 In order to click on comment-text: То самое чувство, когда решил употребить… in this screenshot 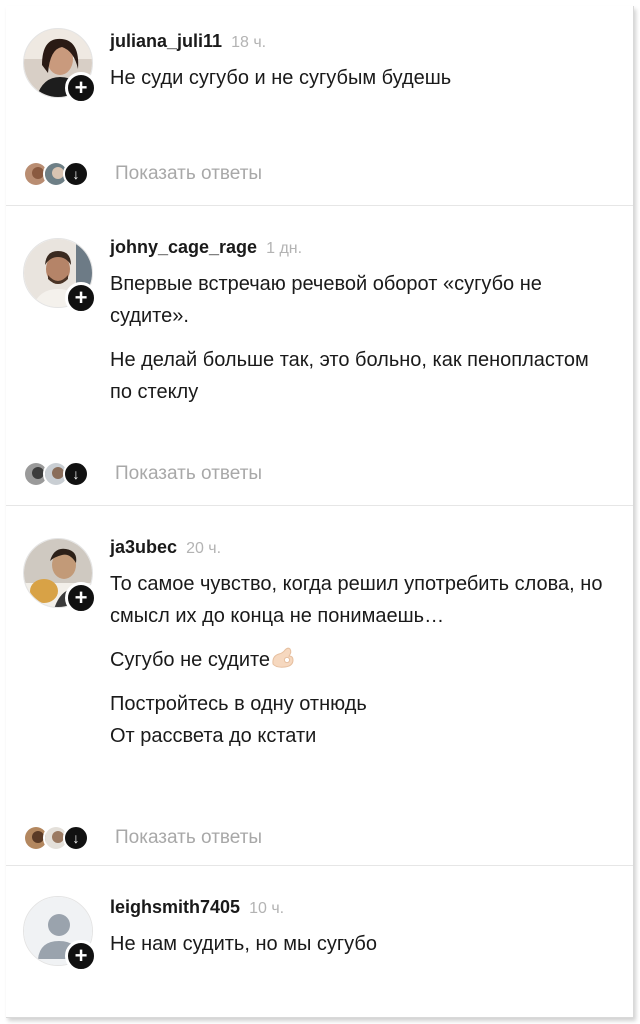, I will do `click(356, 600)`.